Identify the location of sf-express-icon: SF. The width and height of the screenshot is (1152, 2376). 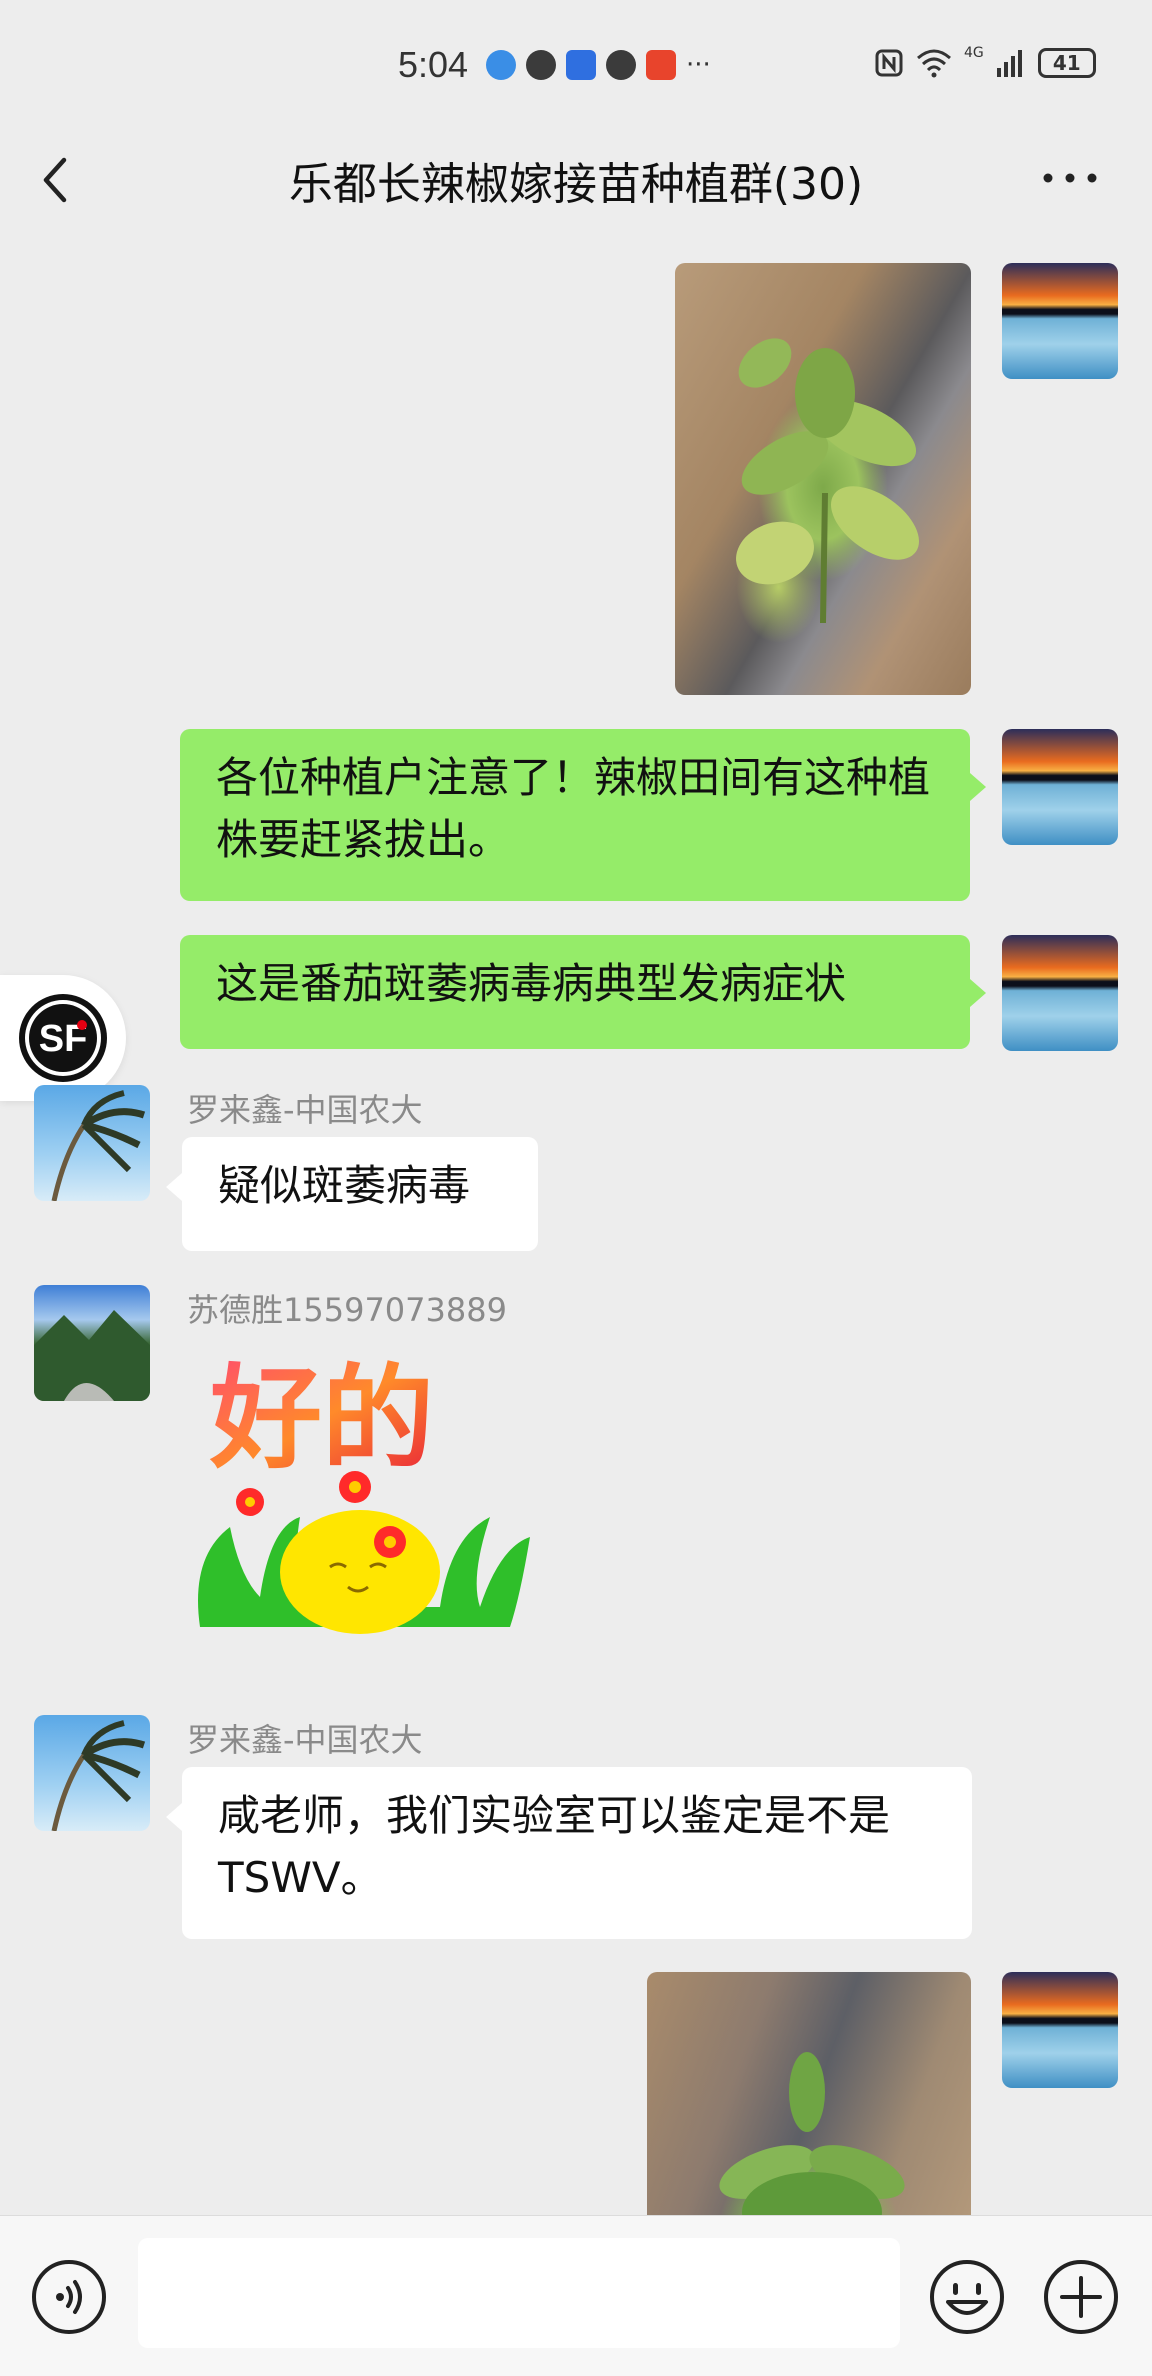
(63, 1038).